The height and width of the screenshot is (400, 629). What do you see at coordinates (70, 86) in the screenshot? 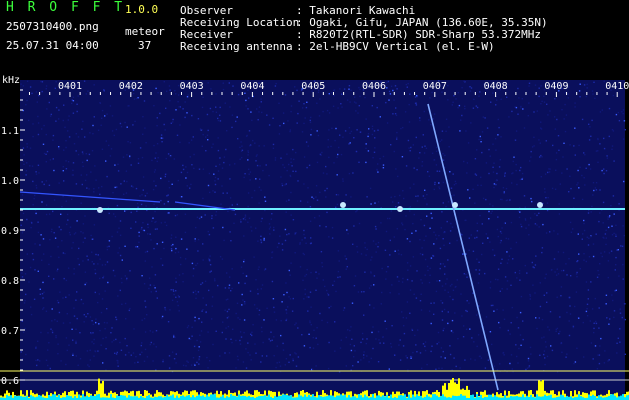
I see `time-tick-label: 0401` at bounding box center [70, 86].